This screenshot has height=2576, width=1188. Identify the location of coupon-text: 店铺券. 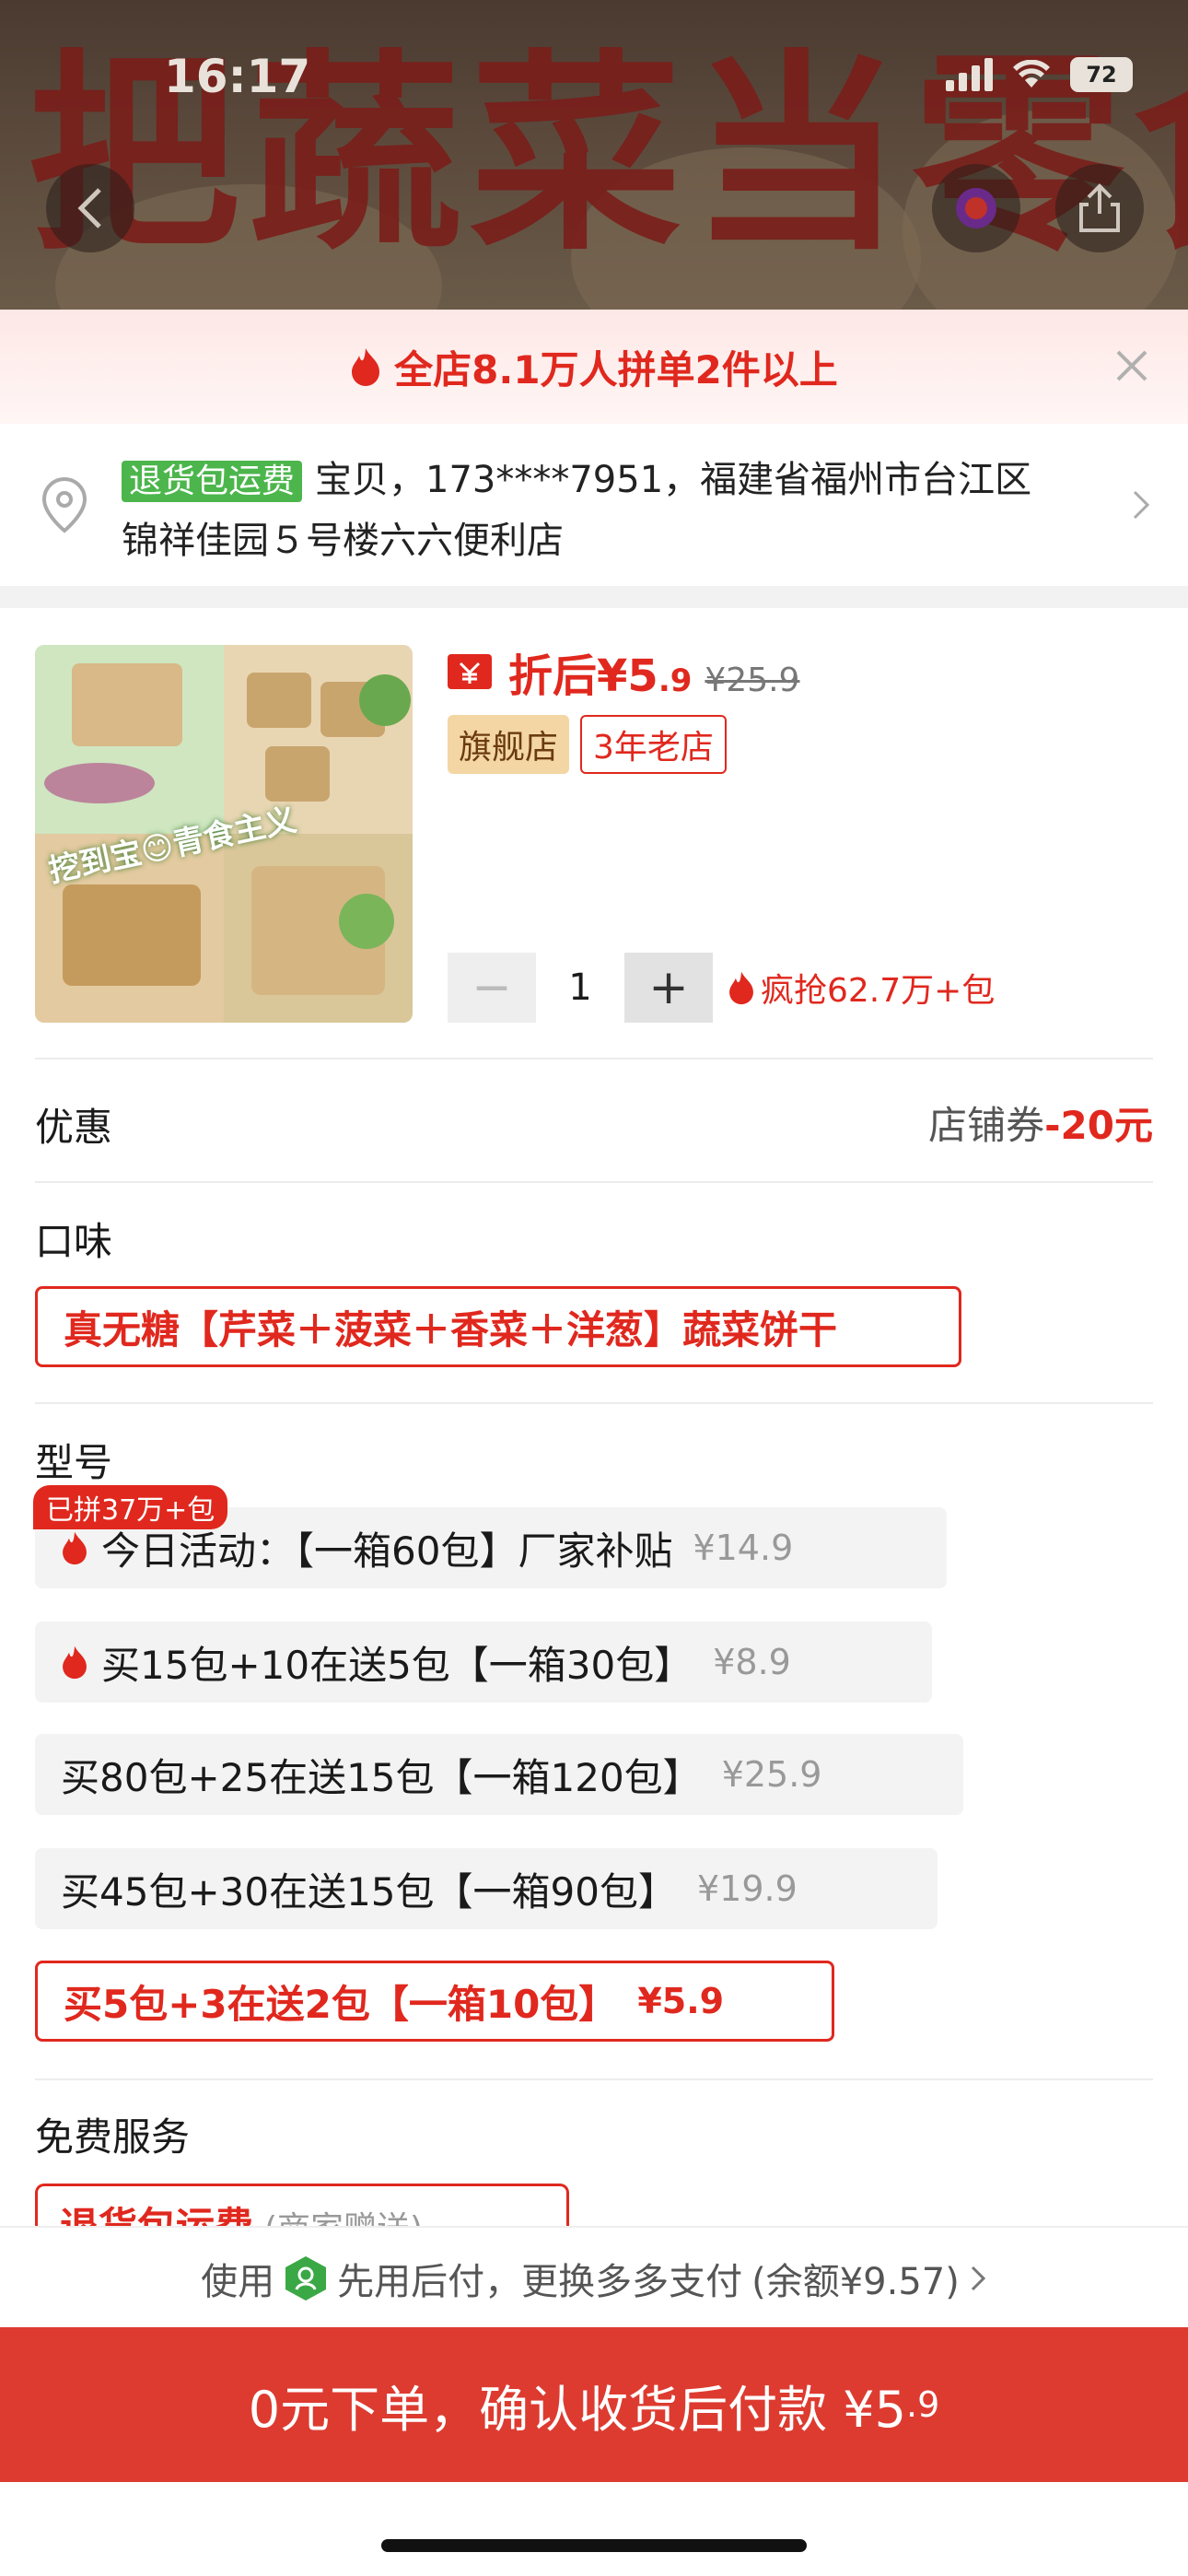
(986, 1125).